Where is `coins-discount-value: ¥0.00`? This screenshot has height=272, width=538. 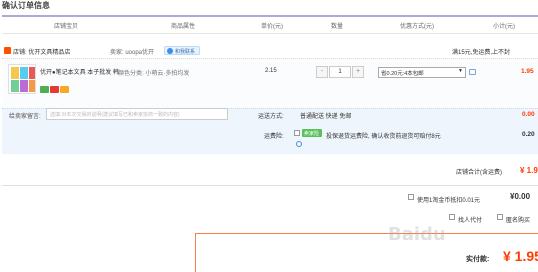
coins-discount-value: ¥0.00 is located at coordinates (520, 196).